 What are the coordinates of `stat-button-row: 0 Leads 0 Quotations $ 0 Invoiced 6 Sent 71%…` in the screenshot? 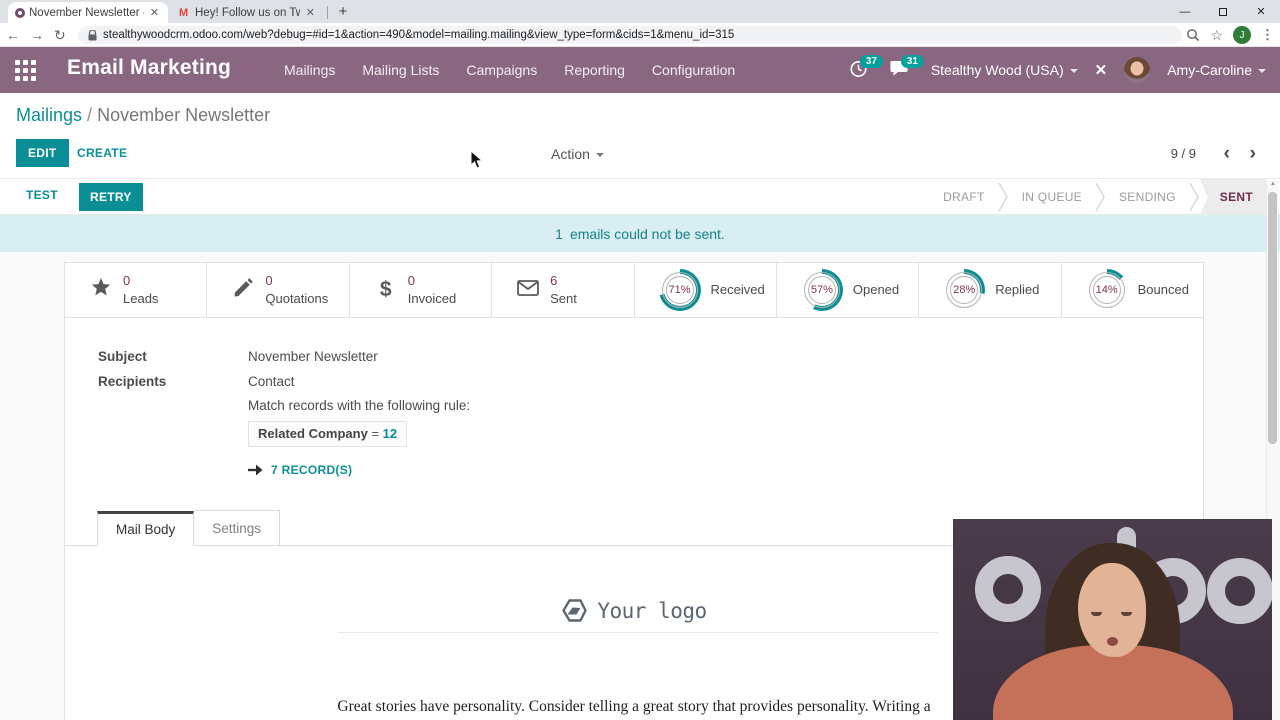 It's located at (634, 290).